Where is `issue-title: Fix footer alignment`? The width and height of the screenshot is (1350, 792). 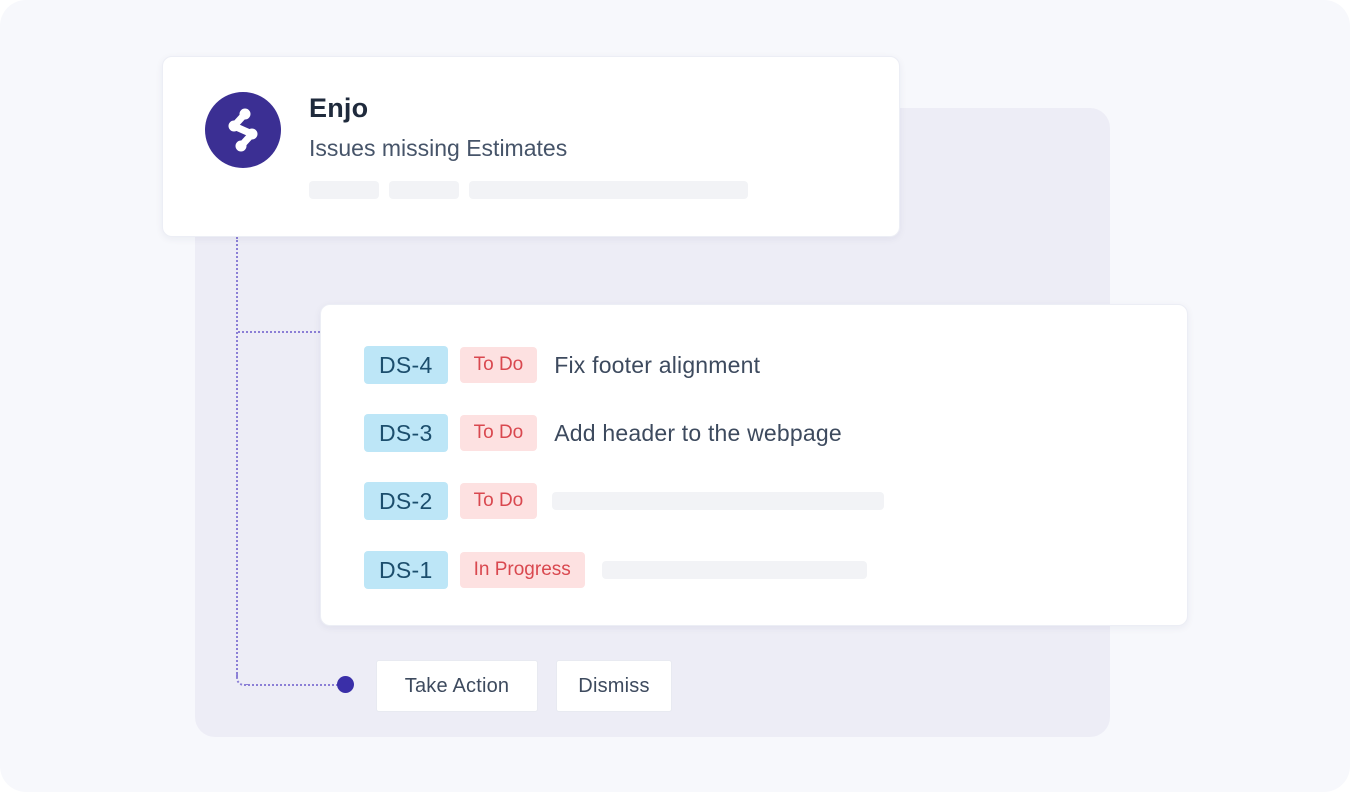 issue-title: Fix footer alignment is located at coordinates (657, 365).